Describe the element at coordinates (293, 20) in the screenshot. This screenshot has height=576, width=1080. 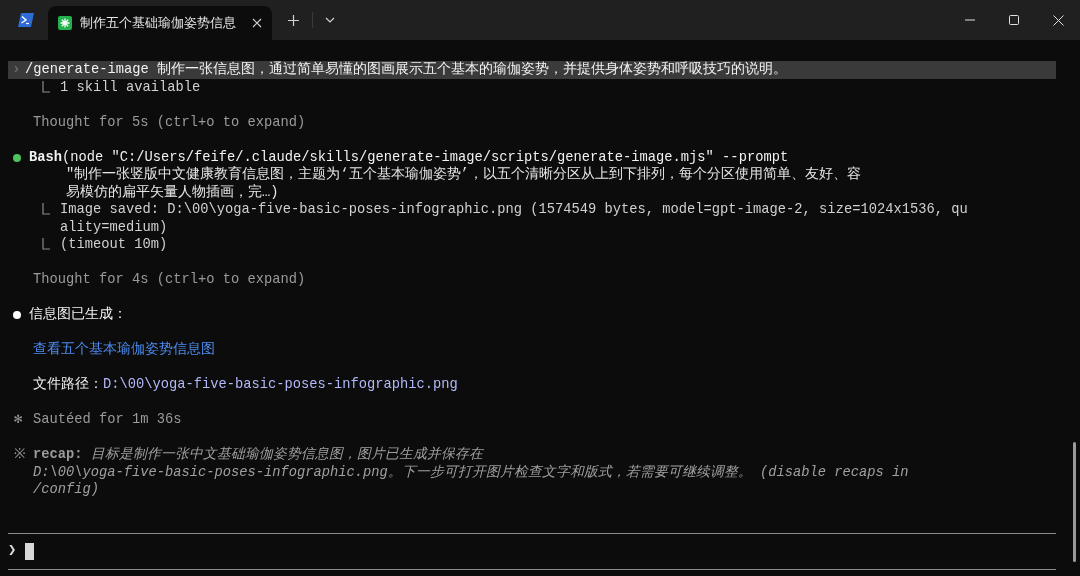
I see `plus-icon` at that location.